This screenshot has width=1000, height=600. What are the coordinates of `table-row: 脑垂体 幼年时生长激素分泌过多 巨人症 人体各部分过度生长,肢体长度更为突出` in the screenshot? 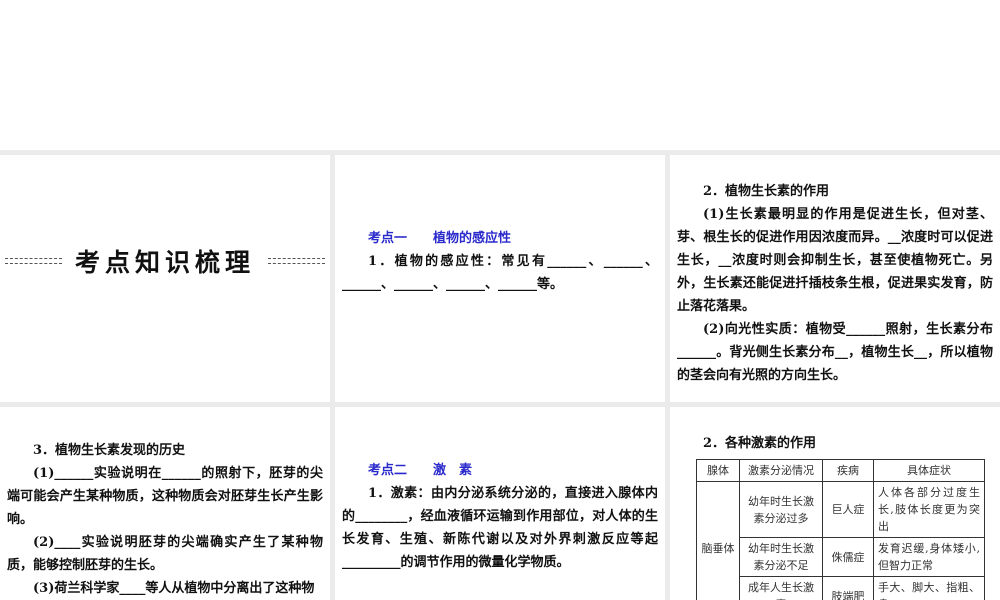 It's located at (840, 540).